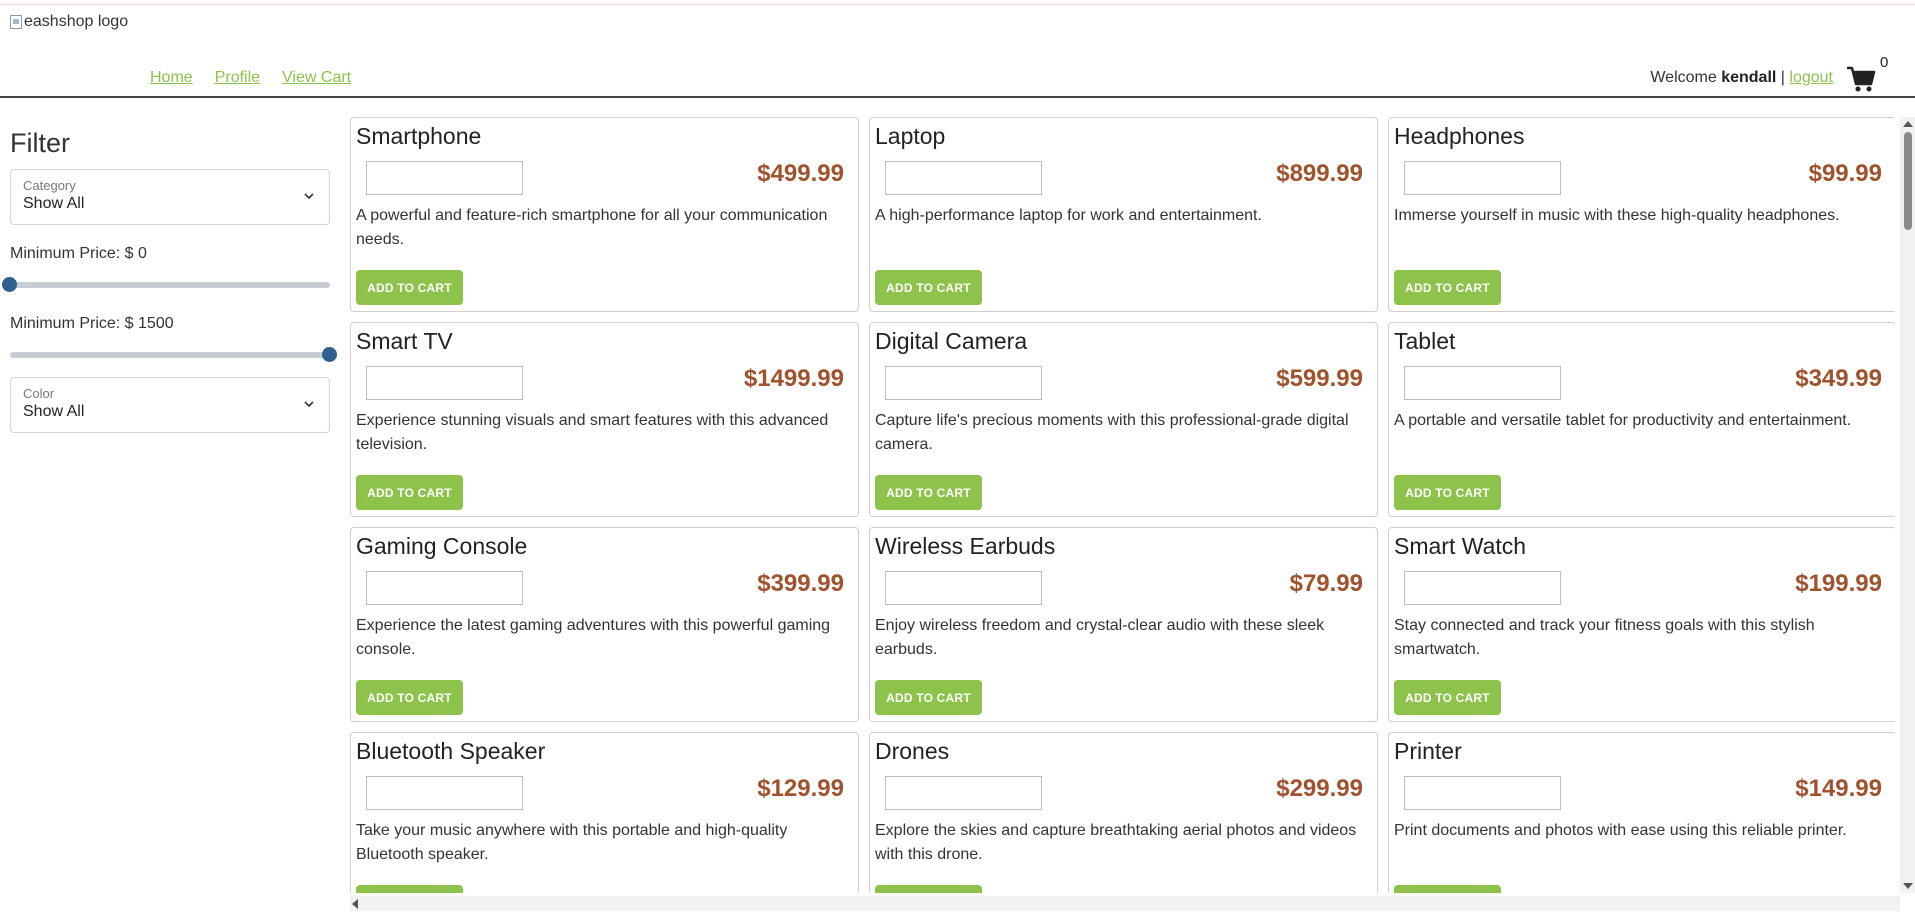 This screenshot has width=1915, height=914. Describe the element at coordinates (1838, 788) in the screenshot. I see `product-price: $149.99` at that location.